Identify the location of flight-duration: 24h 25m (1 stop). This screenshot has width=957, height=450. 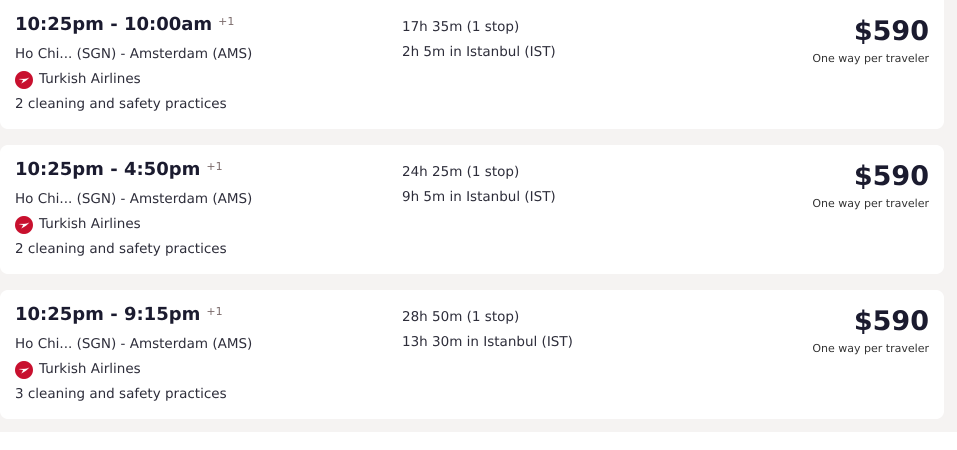
(461, 172).